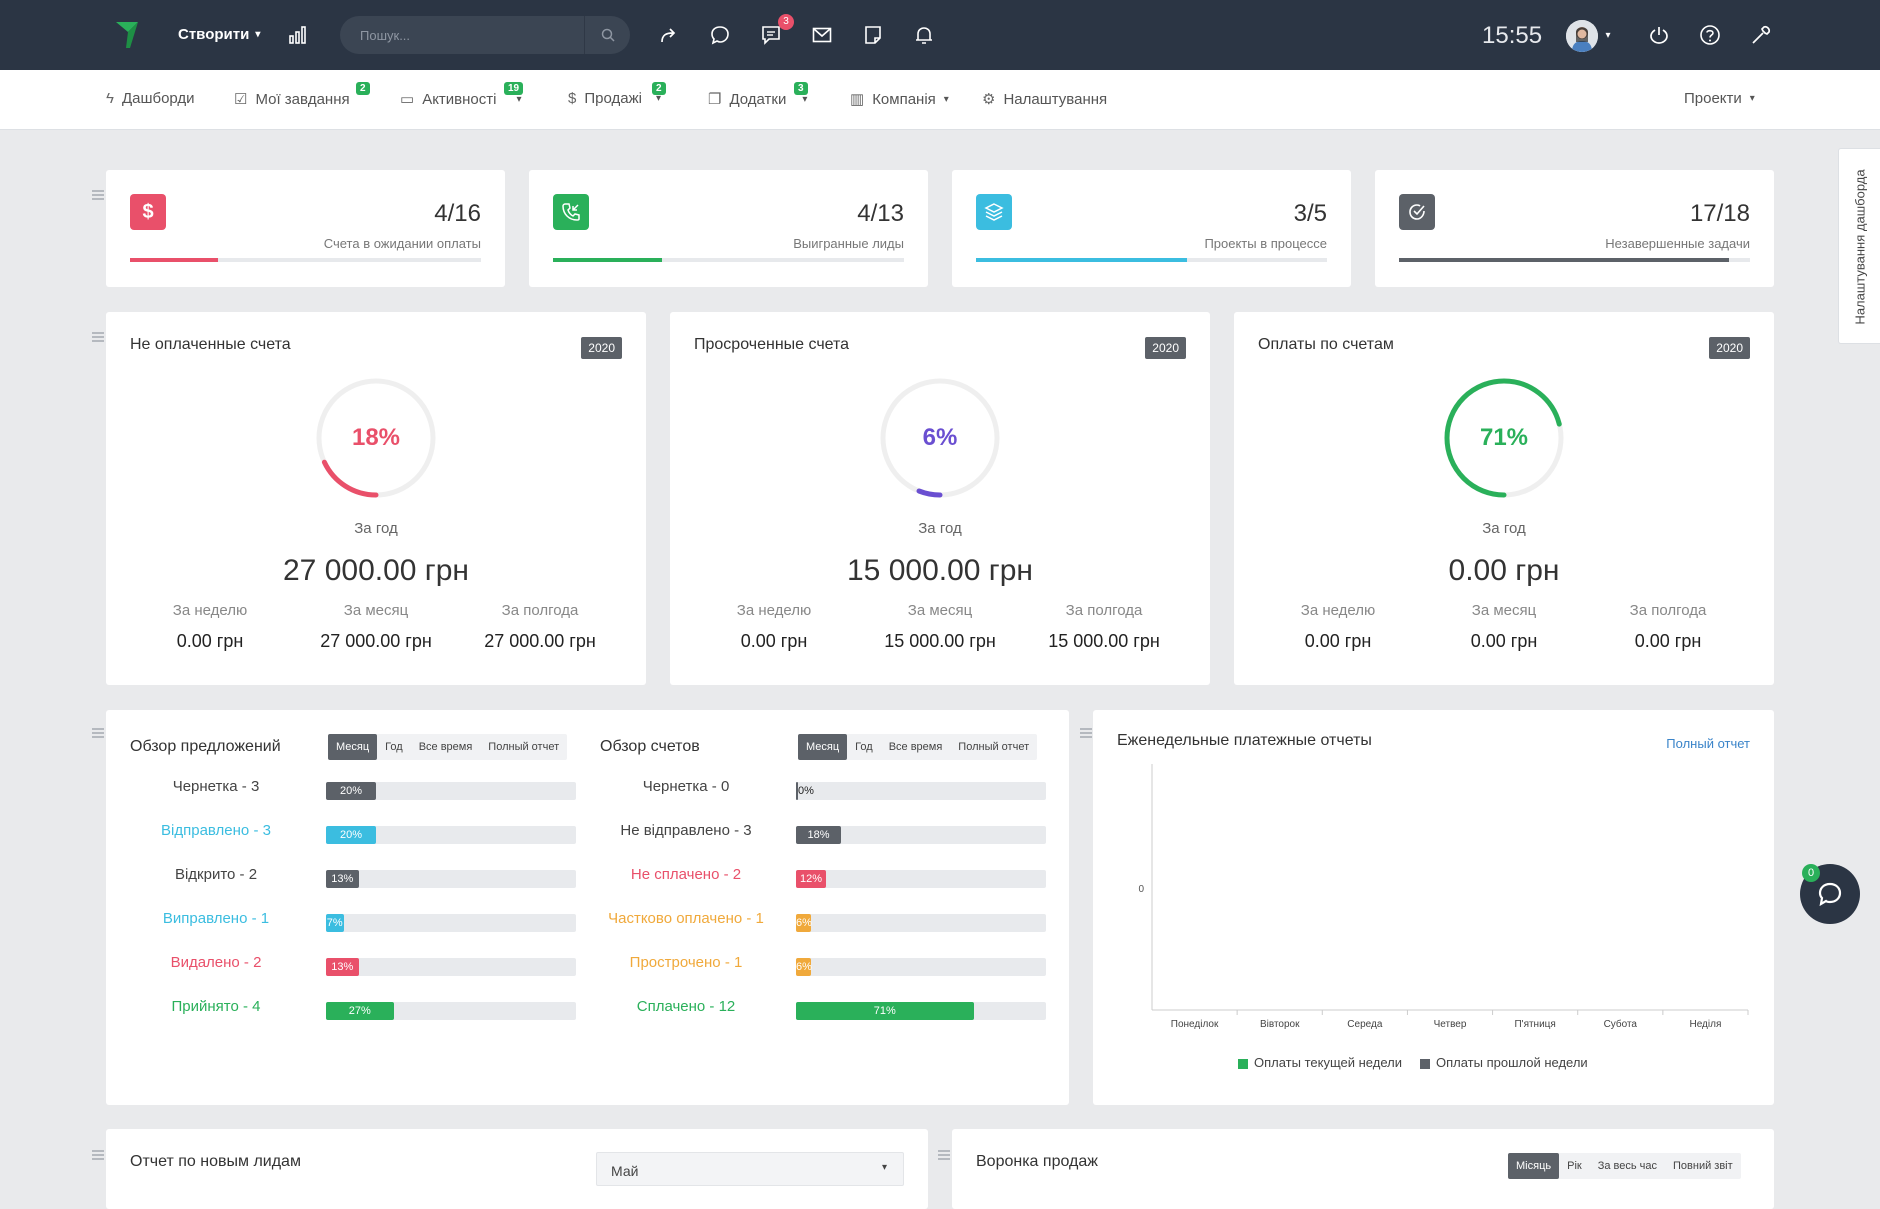 This screenshot has height=1209, width=1880. Describe the element at coordinates (1719, 213) in the screenshot. I see `stat-value: 17/18` at that location.